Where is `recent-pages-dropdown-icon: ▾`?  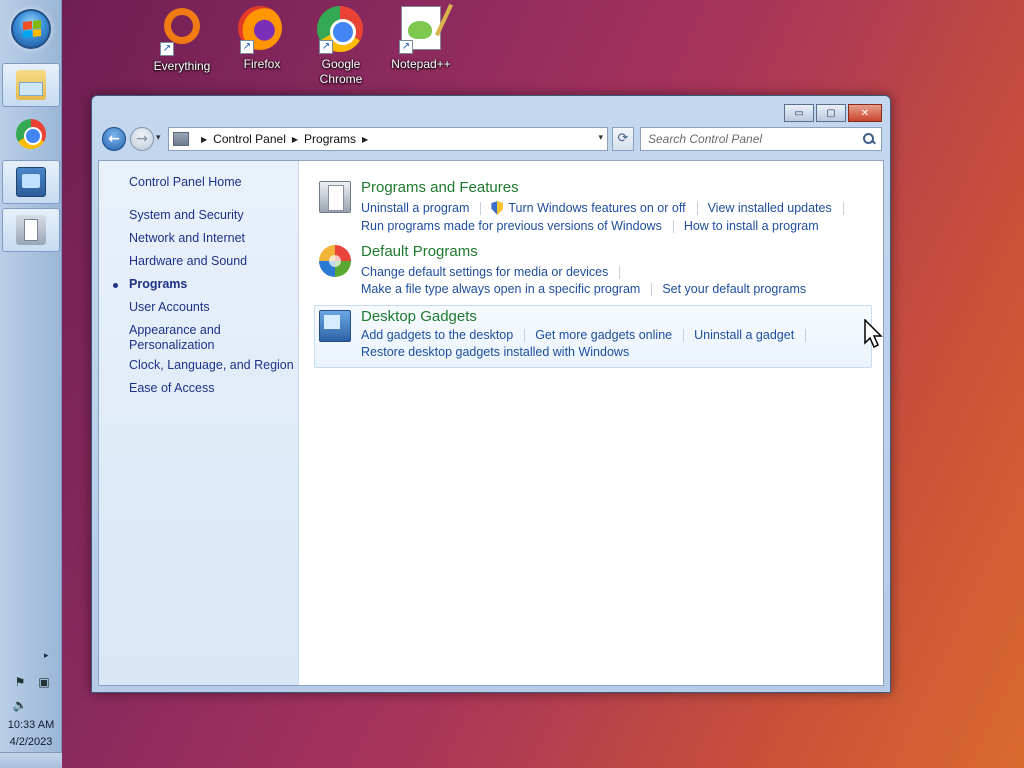
recent-pages-dropdown-icon: ▾ is located at coordinates (158, 138).